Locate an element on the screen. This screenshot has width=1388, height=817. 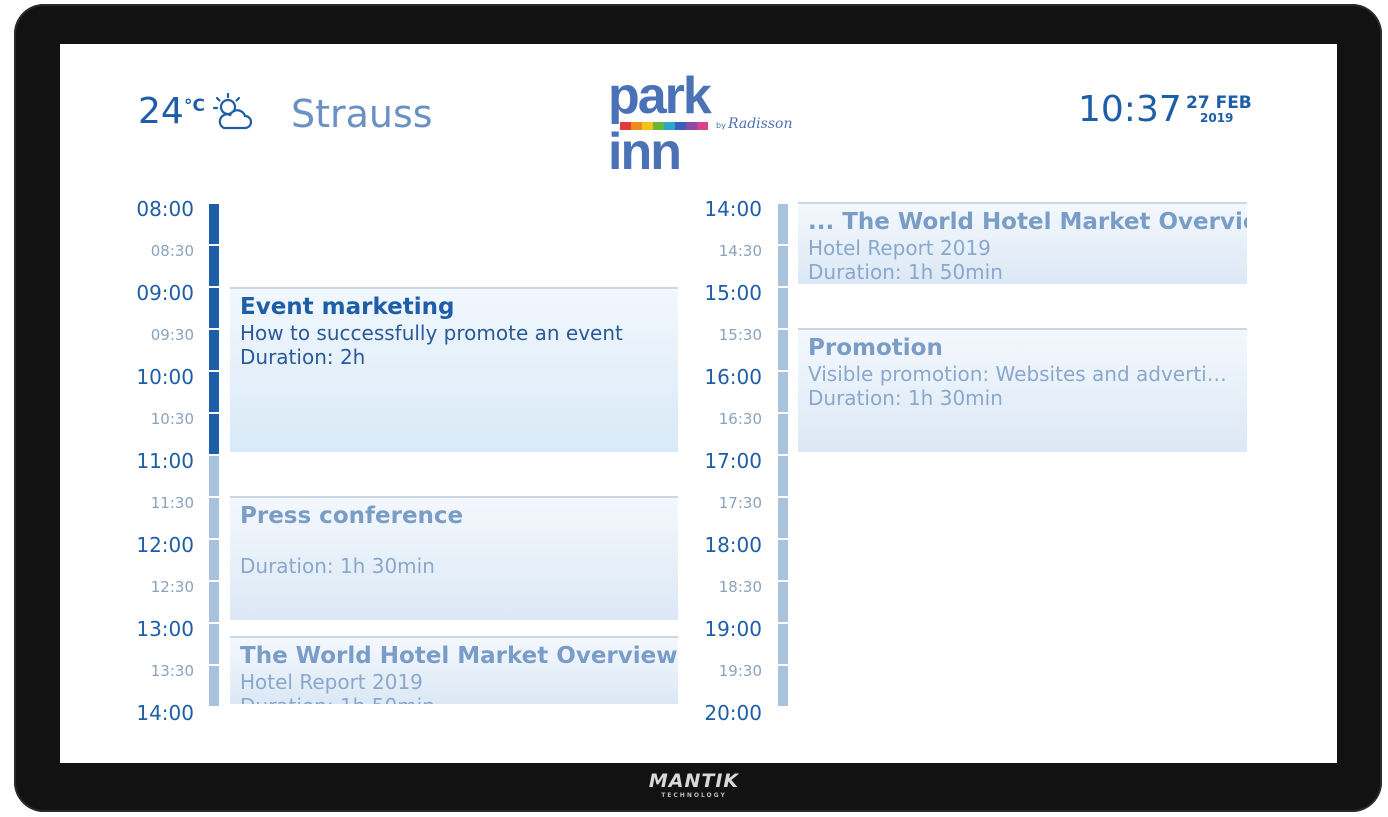
time-tick: 10:30 is located at coordinates (172, 419).